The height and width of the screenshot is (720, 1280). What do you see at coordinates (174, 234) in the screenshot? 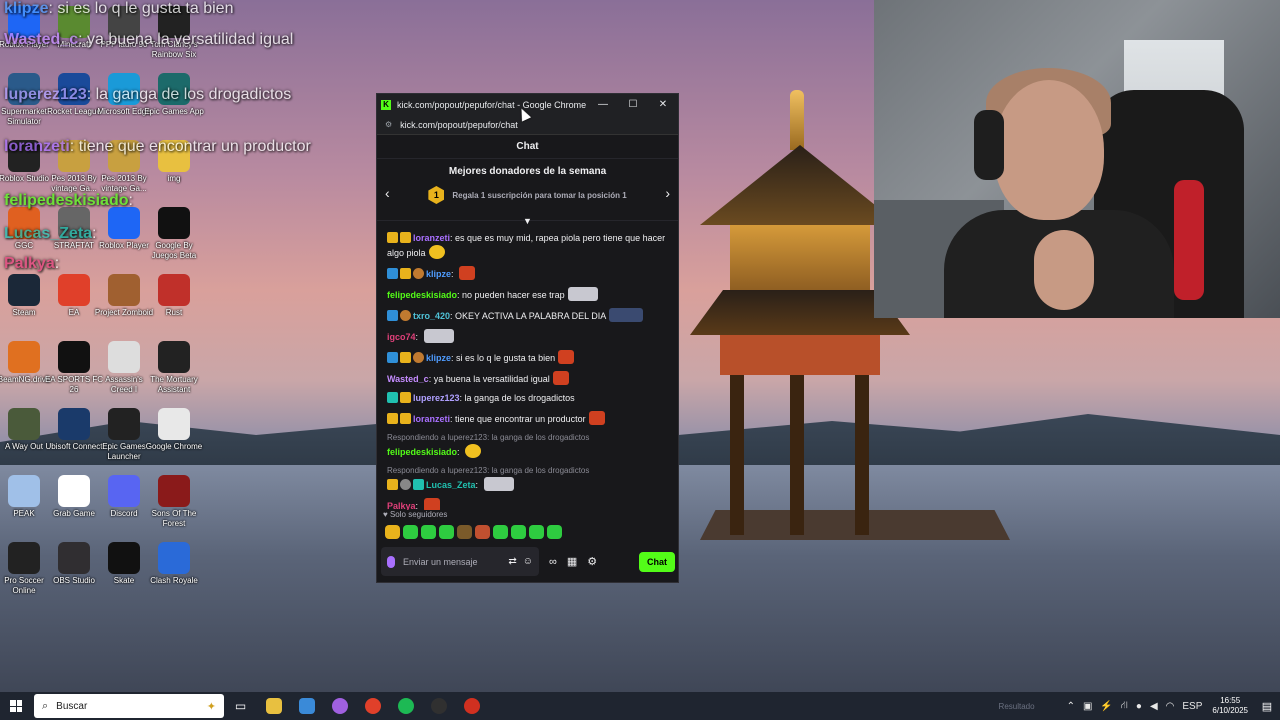
I see `desktop-icon: Google By Juegos Beta` at bounding box center [174, 234].